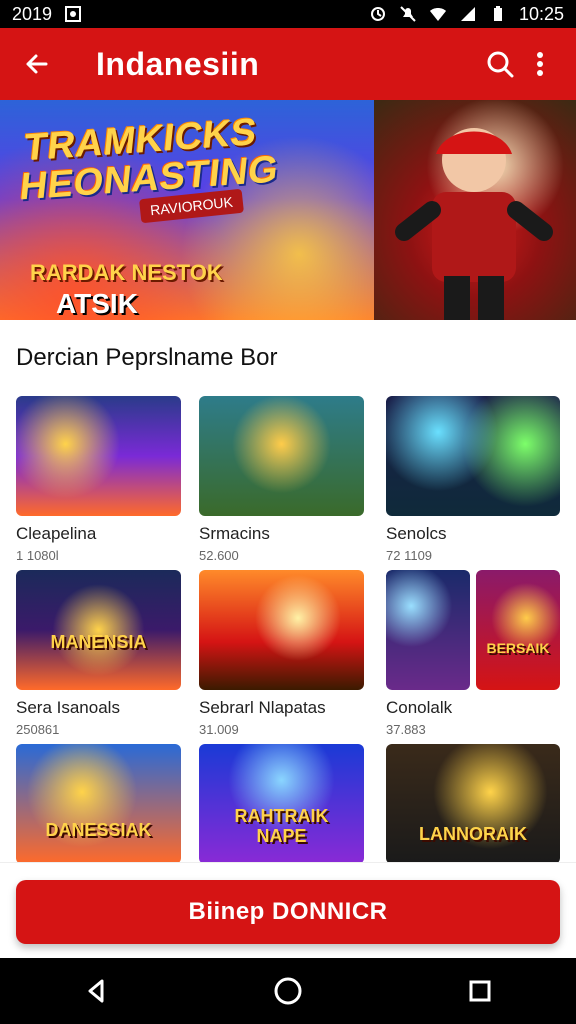 This screenshot has height=1024, width=576. Describe the element at coordinates (480, 991) in the screenshot. I see `recents-icon` at that location.